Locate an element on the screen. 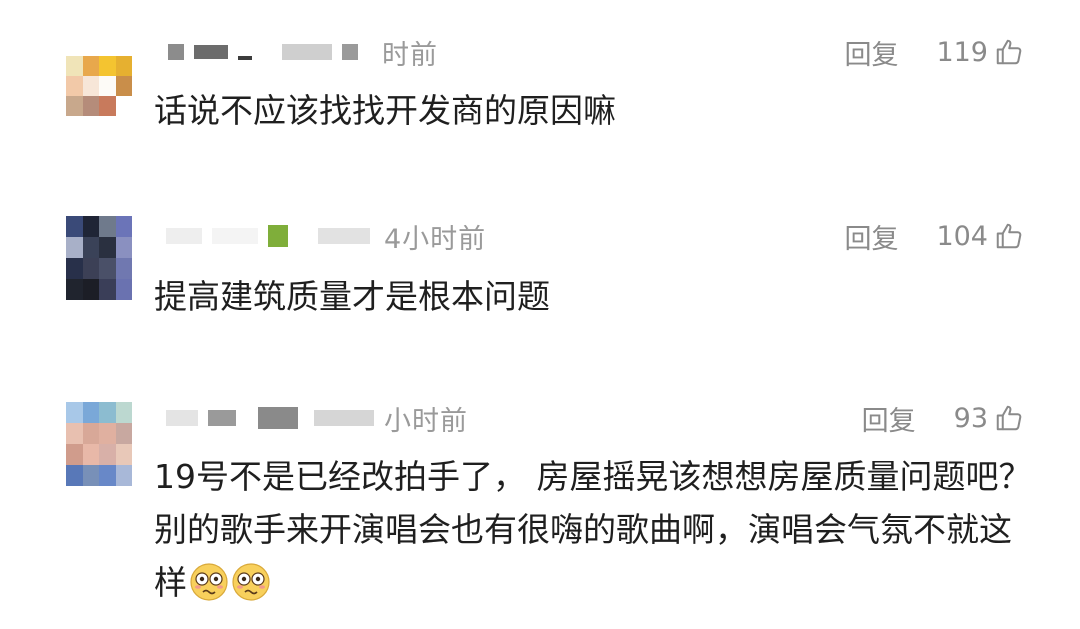  comment-text: 话说不应该找找开发商的原因嘛 is located at coordinates (385, 110).